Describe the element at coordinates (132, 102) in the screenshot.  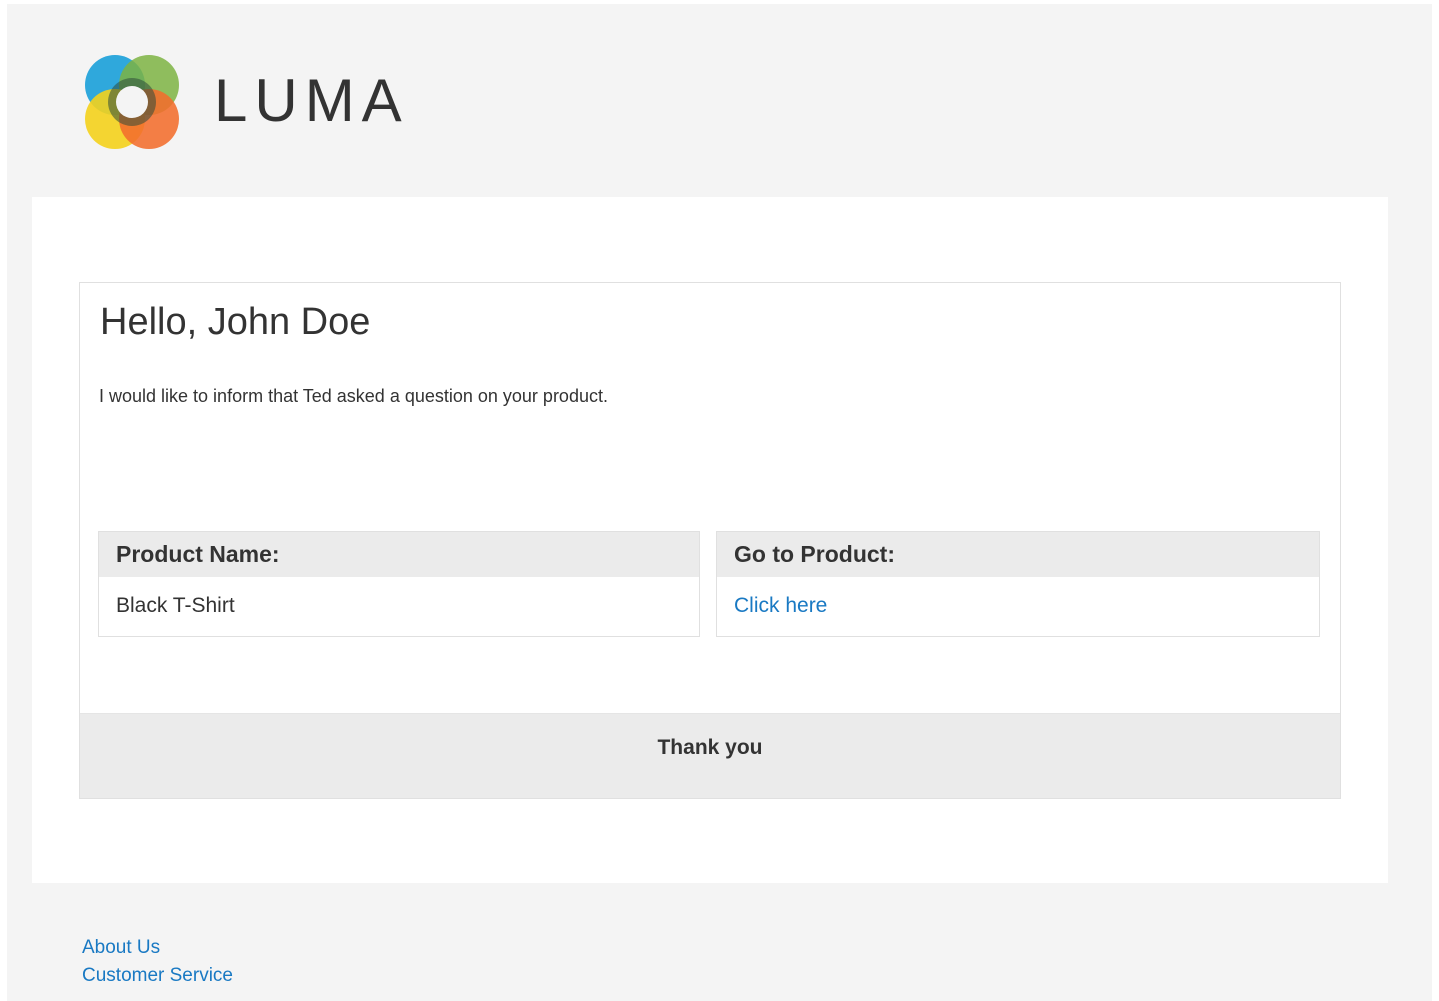
I see `luma-logo-icon` at that location.